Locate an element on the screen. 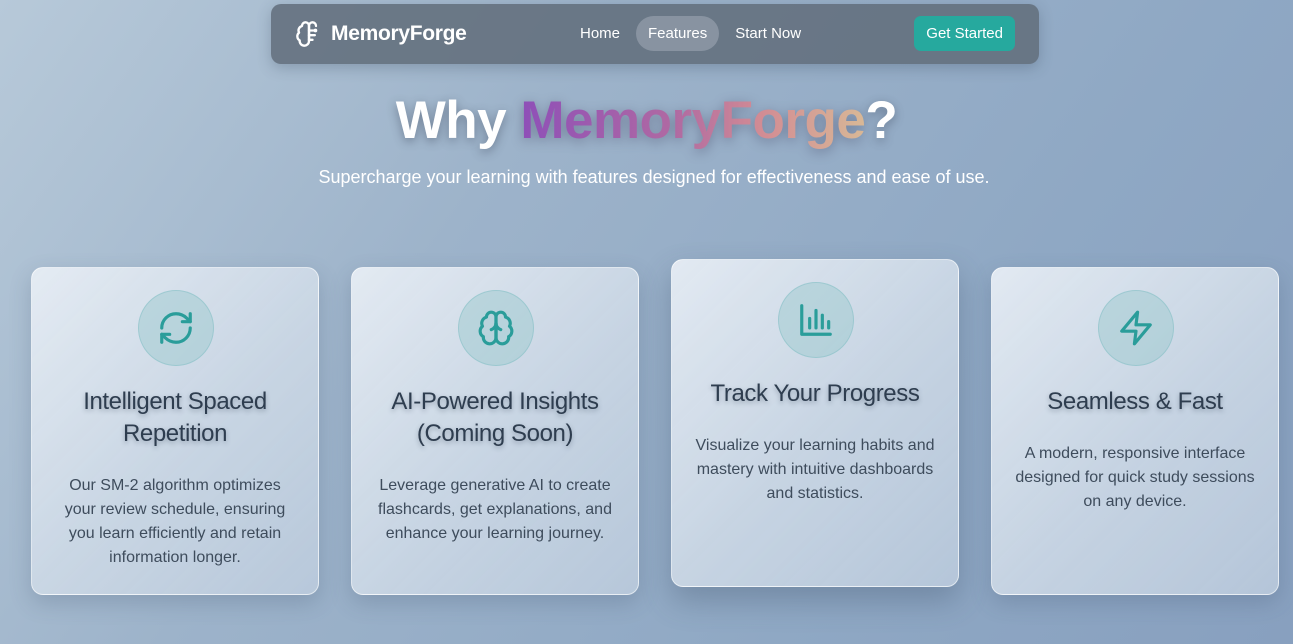  brand-name: MemoryForge is located at coordinates (399, 33).